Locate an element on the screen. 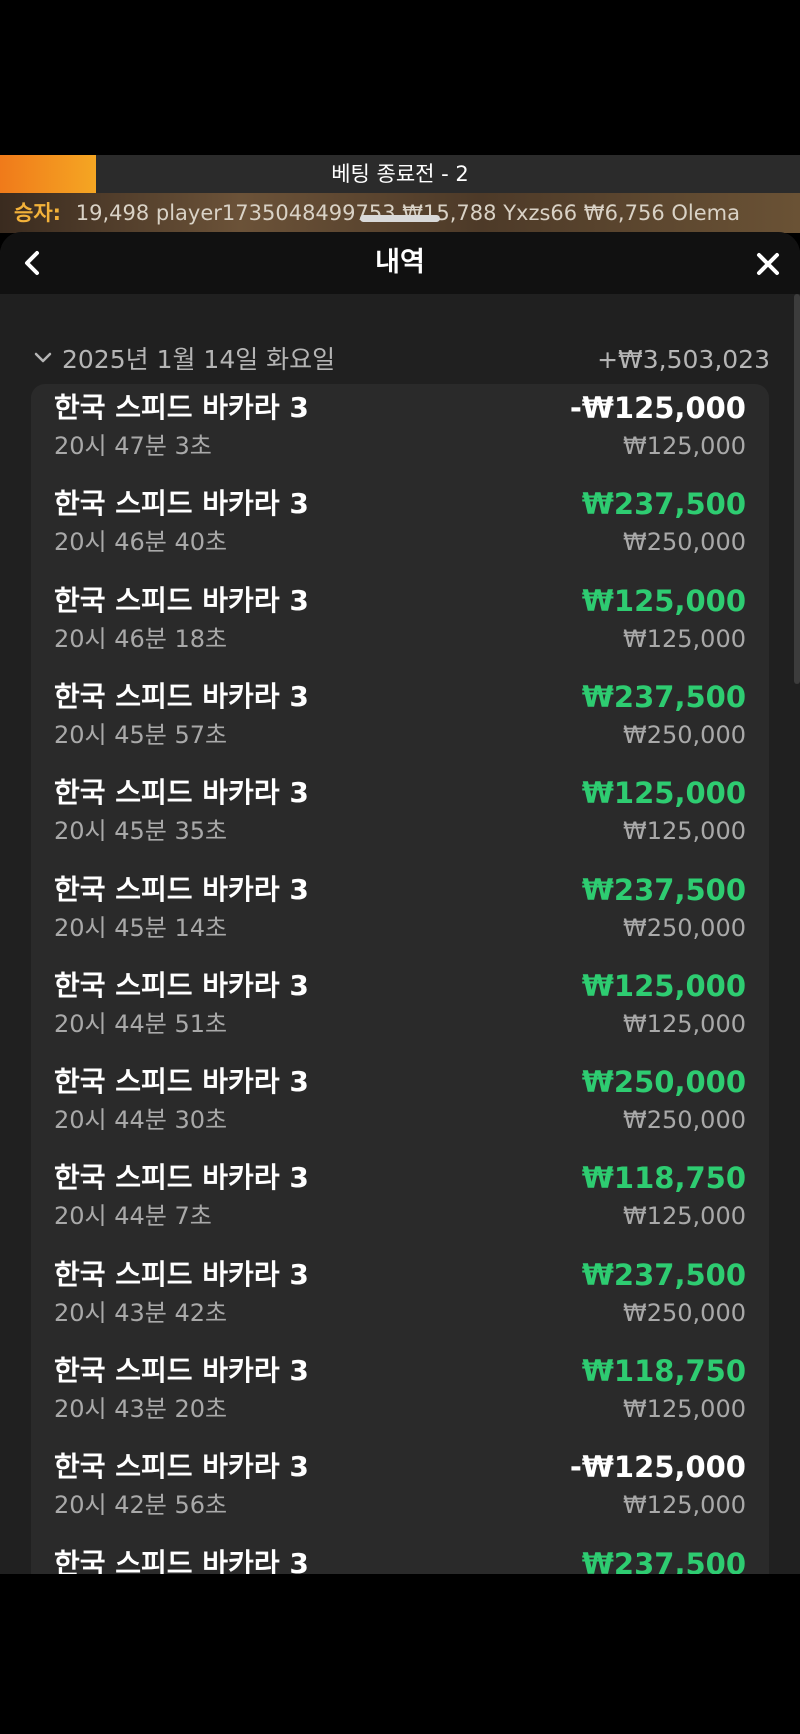 This screenshot has width=800, height=1734. date-total: +₩3,503,023 is located at coordinates (683, 359).